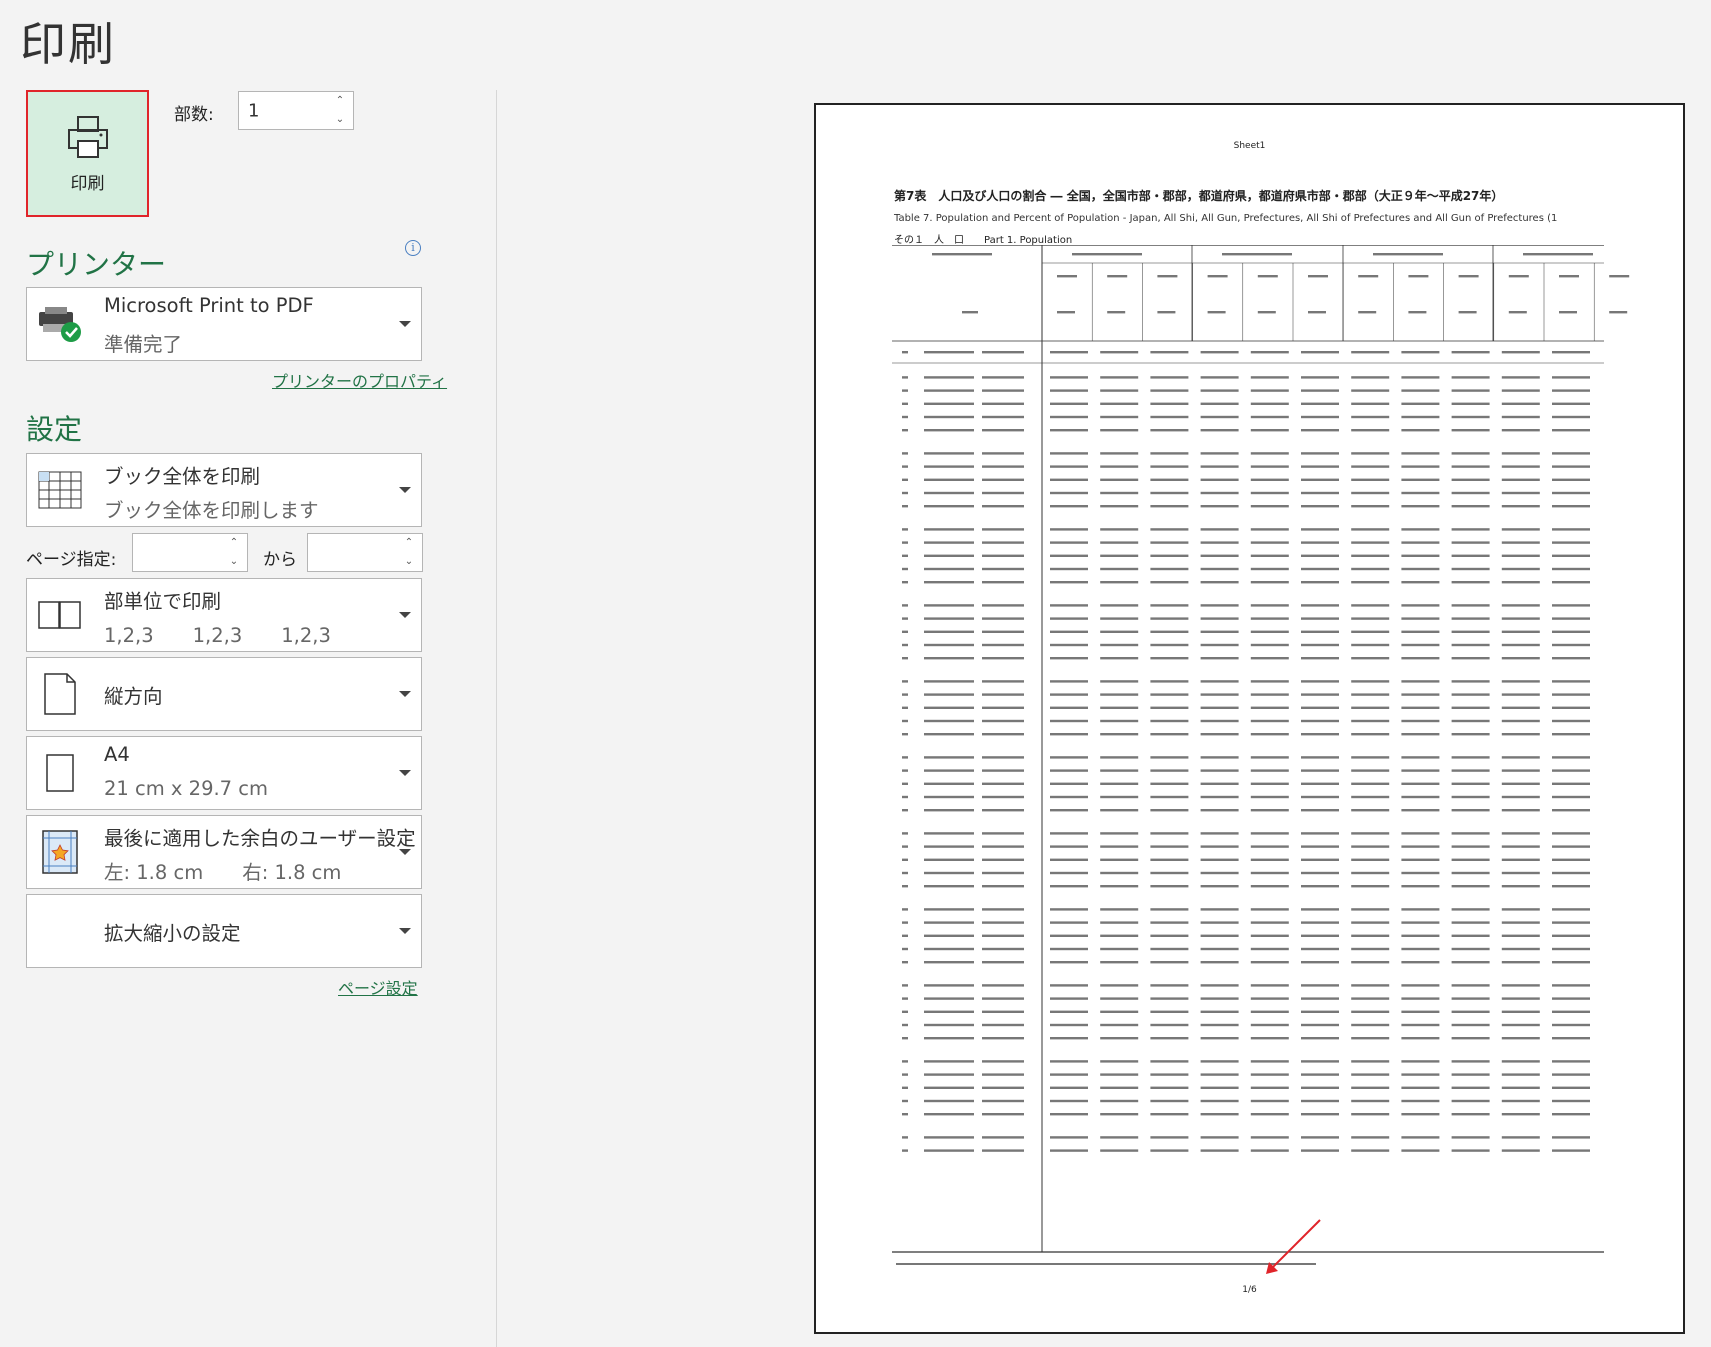  Describe the element at coordinates (217, 635) in the screenshot. I see `collation-desc: 1,2,3 1,2,3 1,2,3` at that location.